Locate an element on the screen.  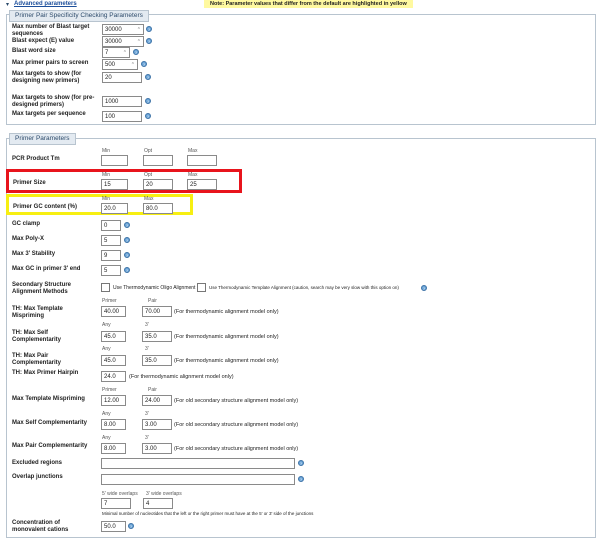
pcr-tm-min-input is located at coordinates (114, 160).